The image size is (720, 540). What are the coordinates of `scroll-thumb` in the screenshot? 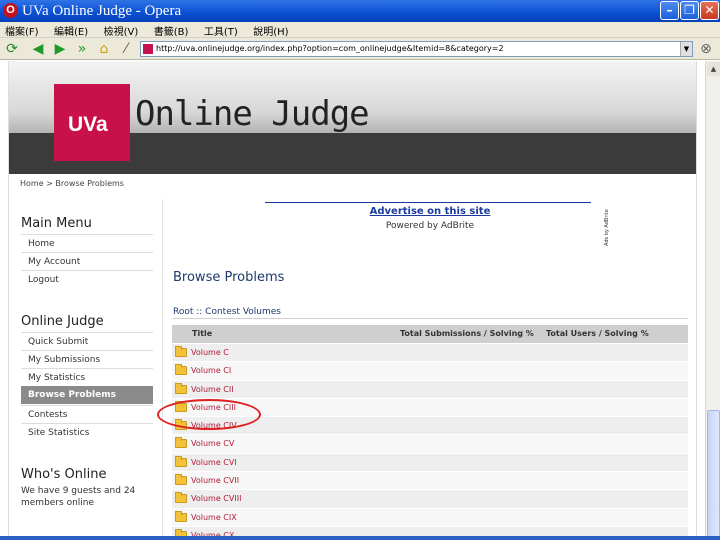 It's located at (713, 474).